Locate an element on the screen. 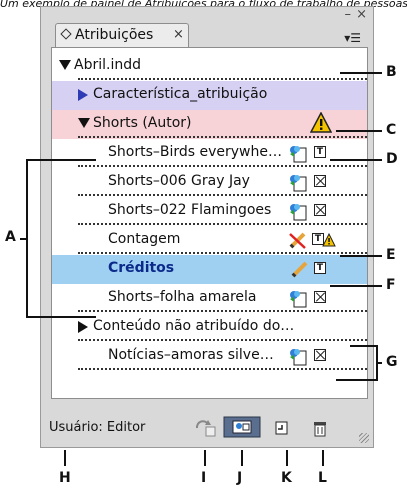 The height and width of the screenshot is (492, 407). callout-d: D is located at coordinates (392, 159).